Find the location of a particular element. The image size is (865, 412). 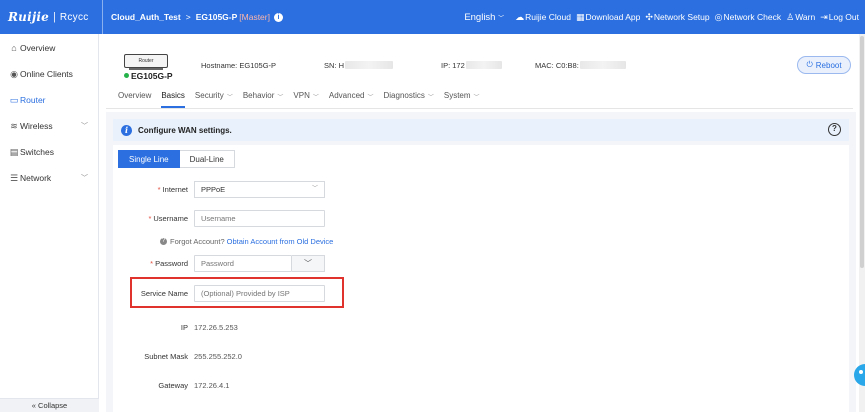

network-icon: ☰ is located at coordinates (14, 177).